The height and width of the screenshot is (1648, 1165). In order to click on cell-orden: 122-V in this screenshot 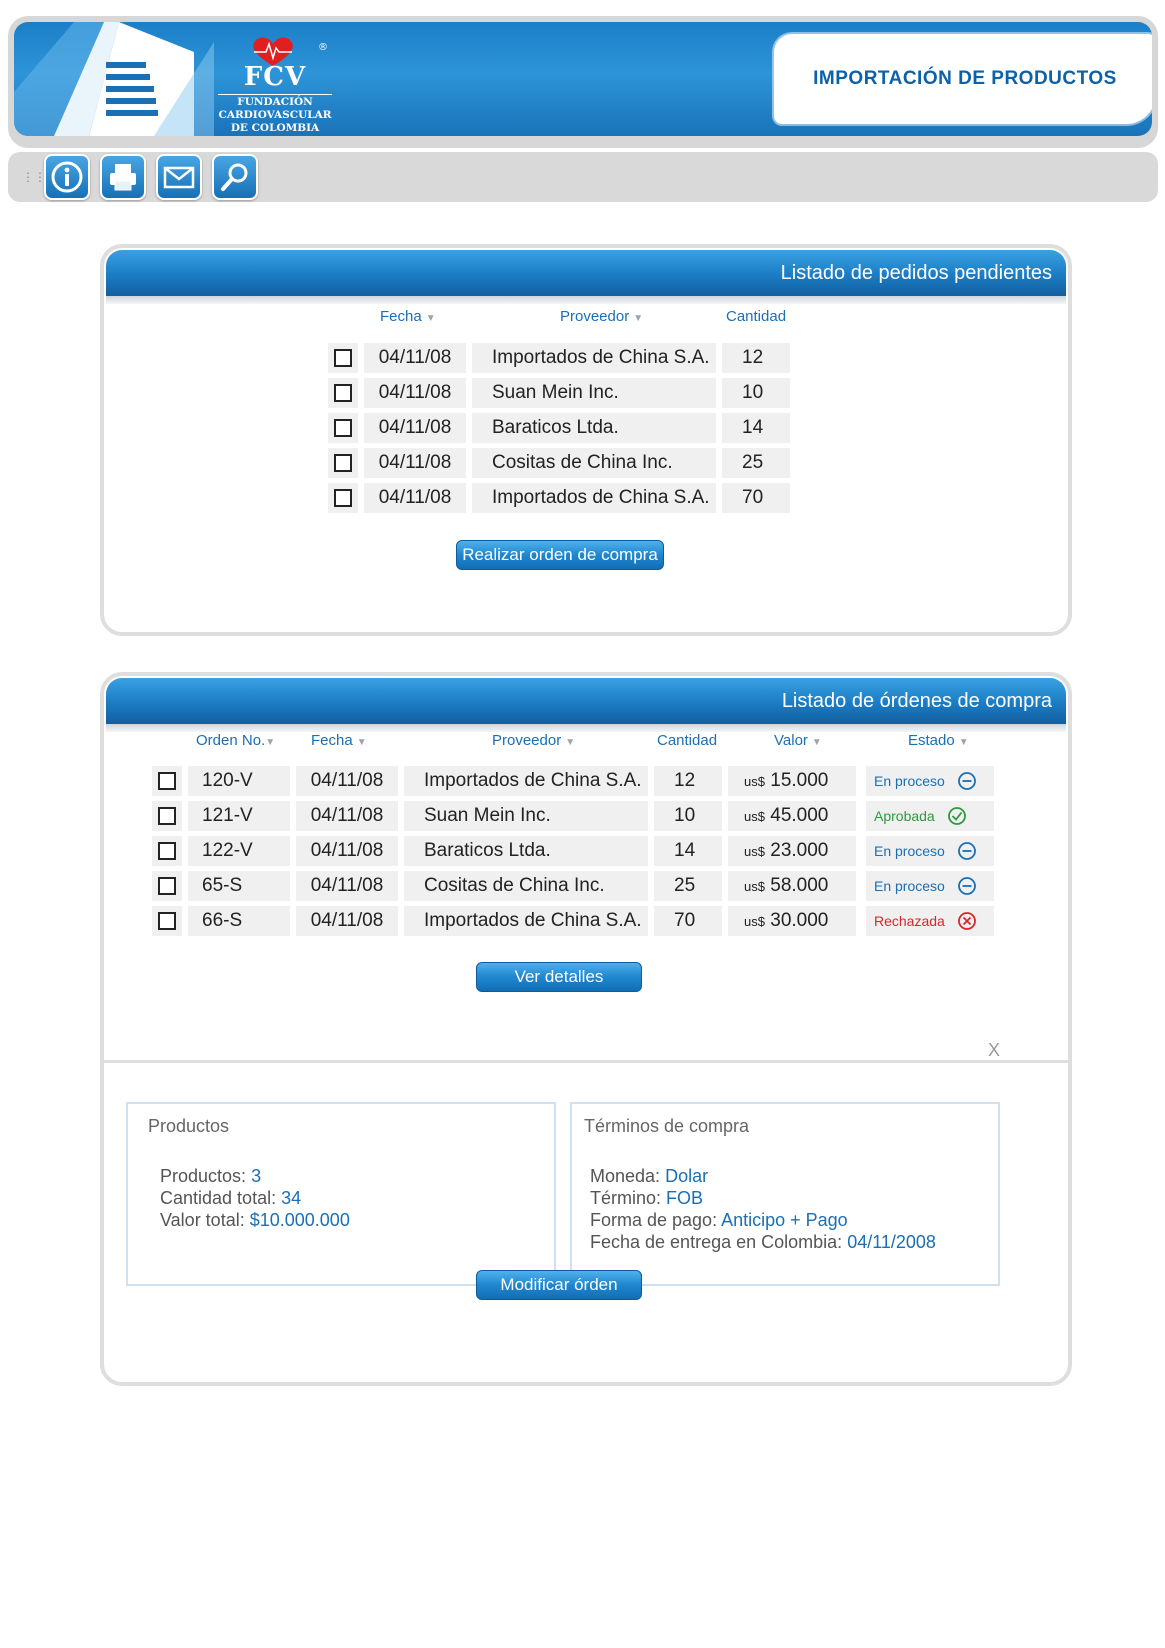, I will do `click(239, 851)`.